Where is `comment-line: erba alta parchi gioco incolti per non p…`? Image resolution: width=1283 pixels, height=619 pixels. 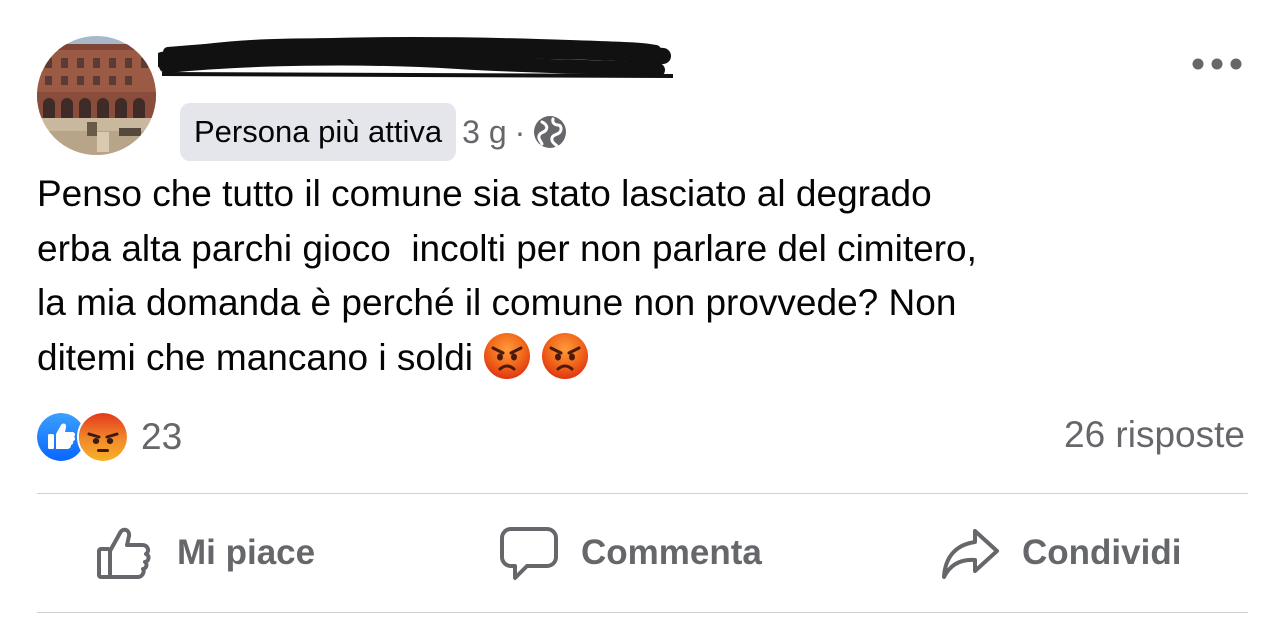
comment-line: erba alta parchi gioco incolti per non p… is located at coordinates (507, 248).